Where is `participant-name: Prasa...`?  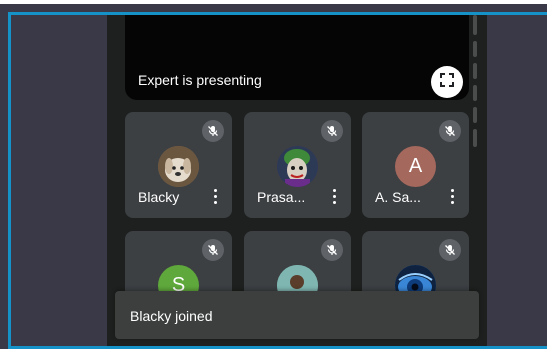
participant-name: Prasa... is located at coordinates (281, 197).